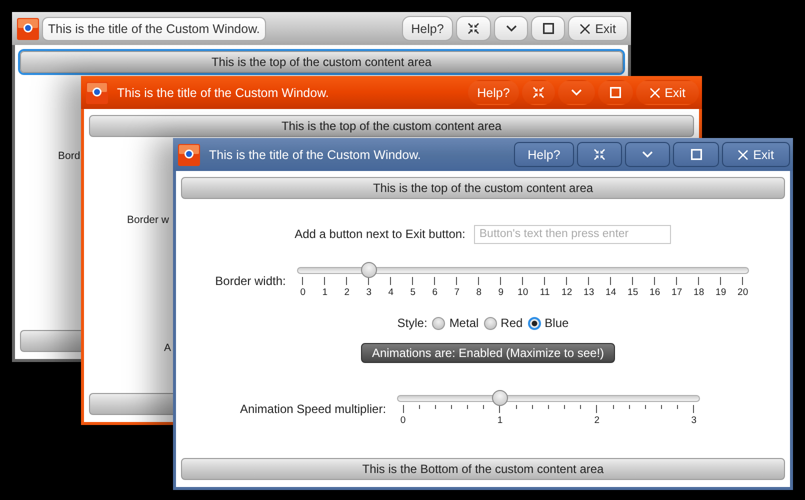 Image resolution: width=805 pixels, height=500 pixels. I want to click on tick-label: 17, so click(677, 292).